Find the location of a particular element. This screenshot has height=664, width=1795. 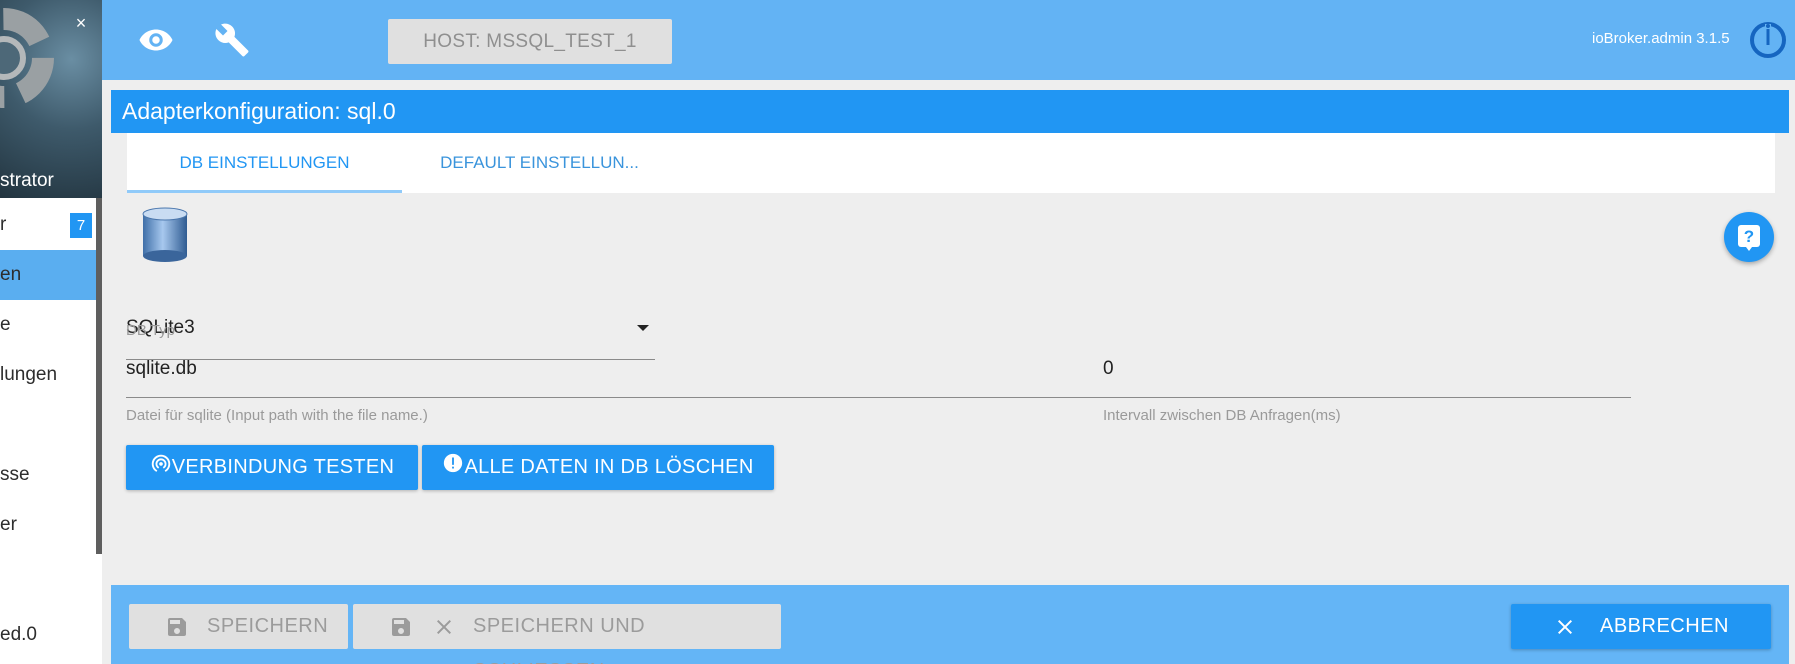

notification-badge: 7 is located at coordinates (81, 225).